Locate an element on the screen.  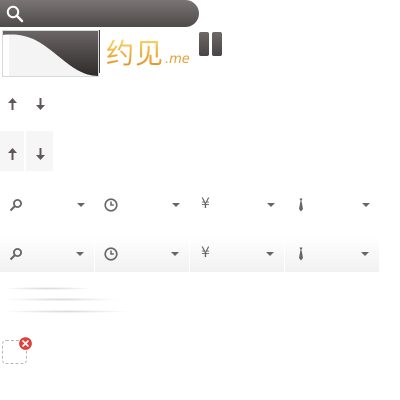
logo-suffix: .me is located at coordinates (177, 59).